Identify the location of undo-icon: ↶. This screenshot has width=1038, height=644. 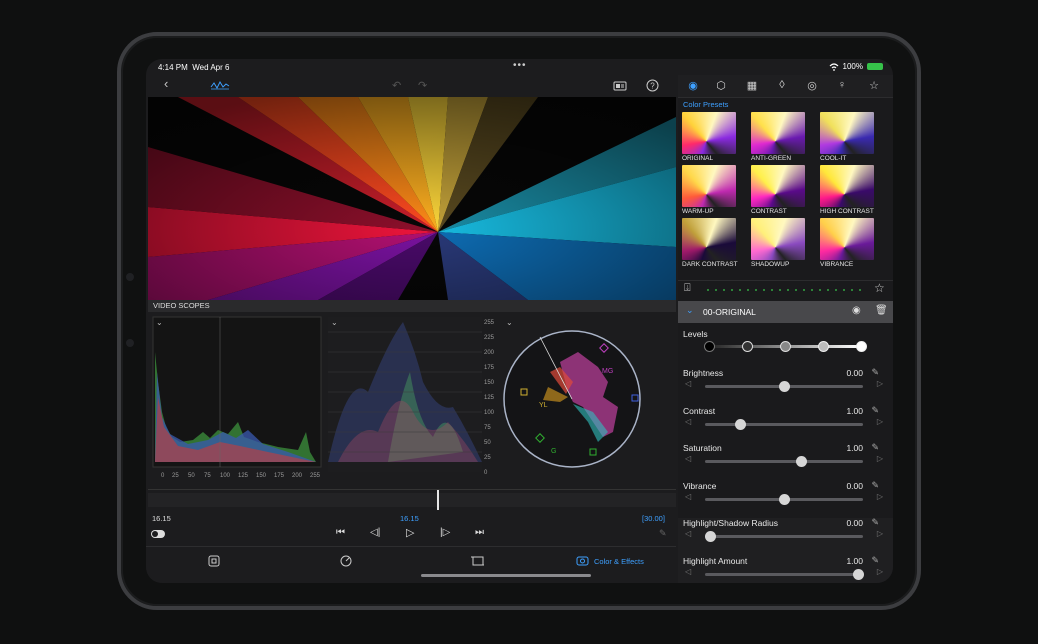
(396, 85).